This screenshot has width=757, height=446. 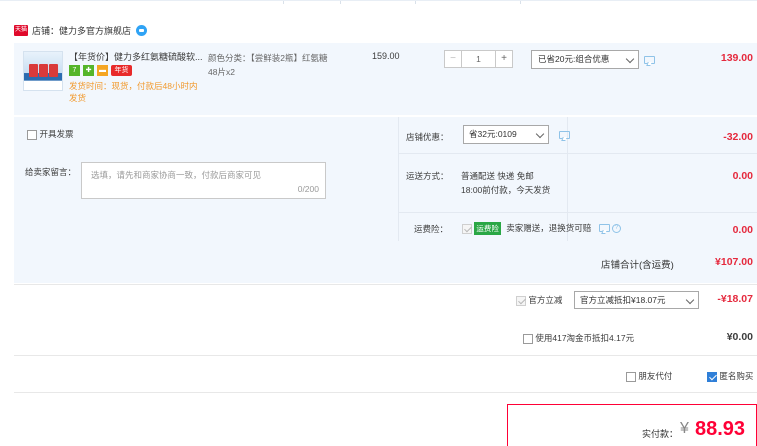 I want to click on anonymous-checkbox, so click(x=712, y=376).